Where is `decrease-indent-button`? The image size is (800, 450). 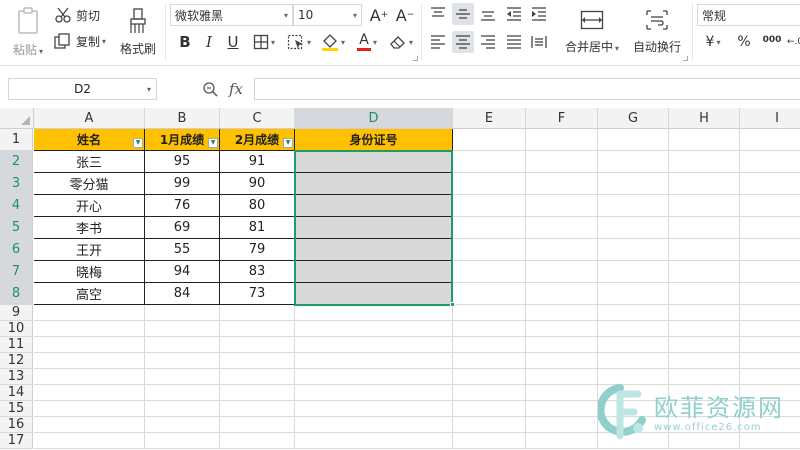
decrease-indent-button is located at coordinates (514, 14).